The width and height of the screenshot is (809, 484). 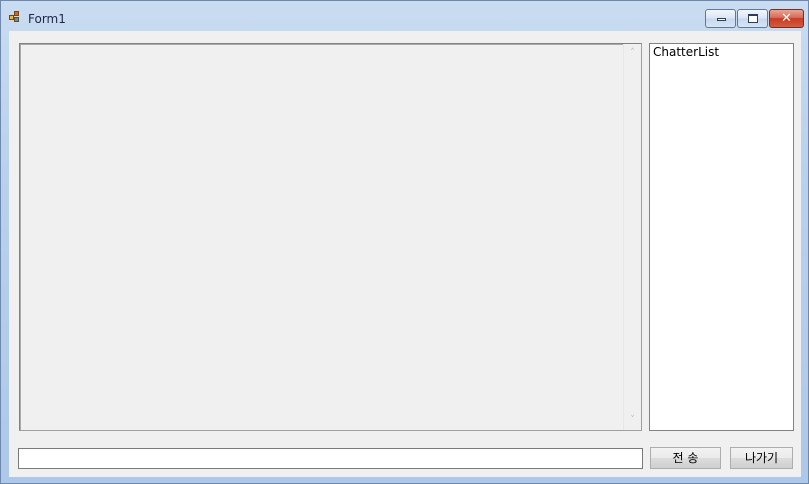 I want to click on maximize-icon, so click(x=753, y=18).